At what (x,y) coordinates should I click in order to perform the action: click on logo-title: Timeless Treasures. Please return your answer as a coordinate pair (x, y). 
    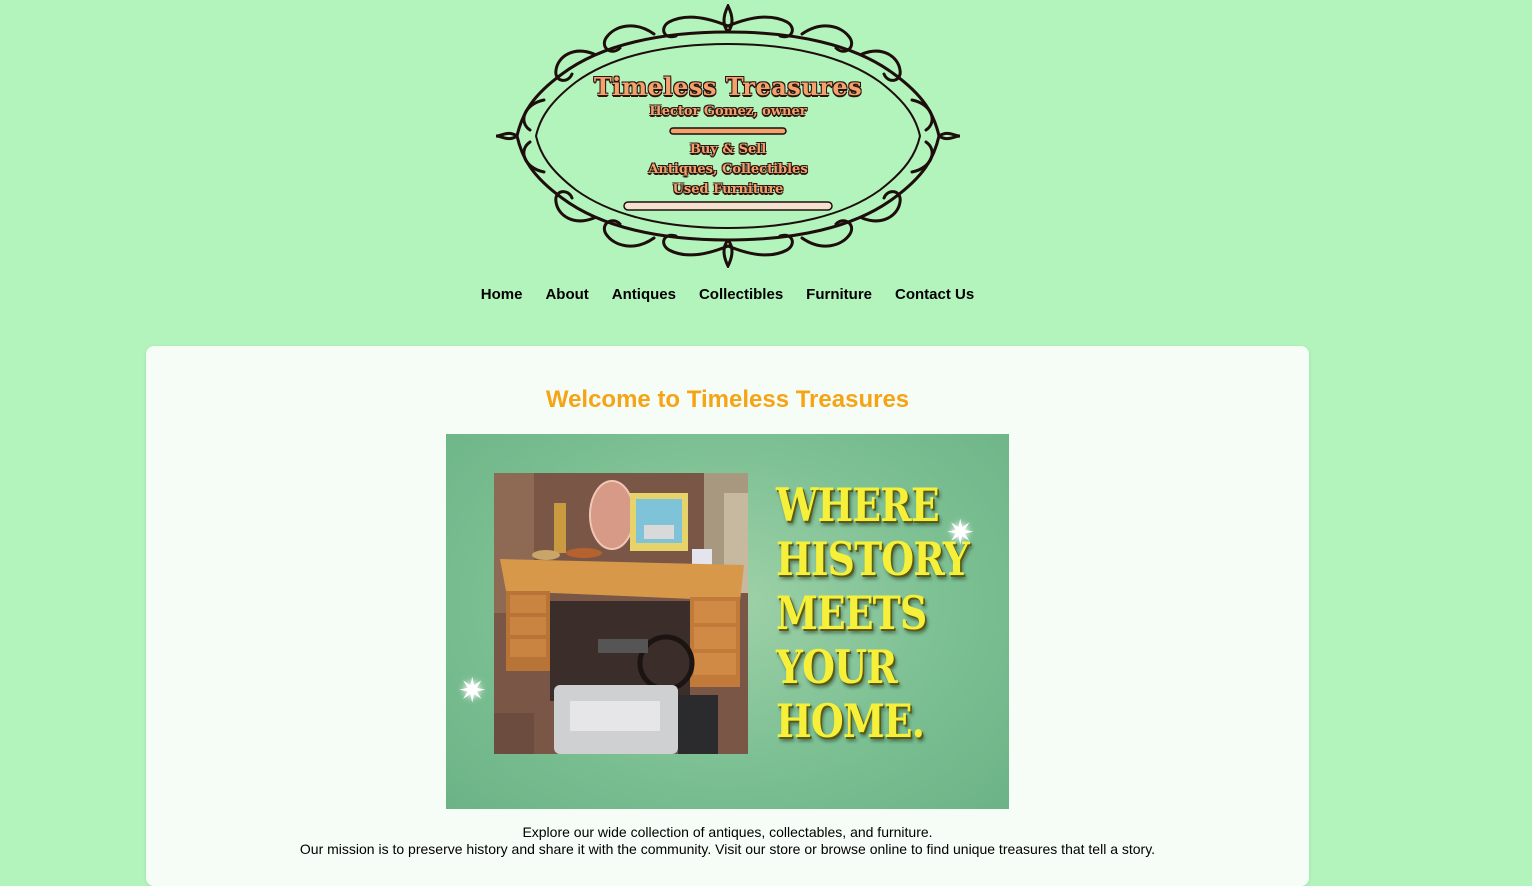
    Looking at the image, I should click on (728, 86).